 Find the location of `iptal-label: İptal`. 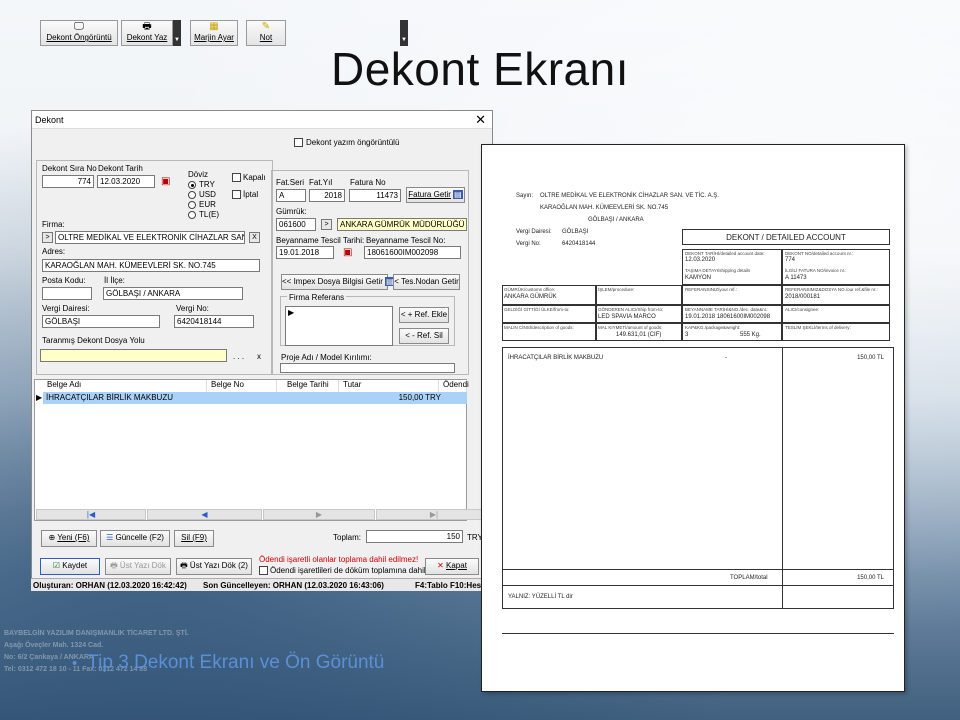

iptal-label: İptal is located at coordinates (251, 194).